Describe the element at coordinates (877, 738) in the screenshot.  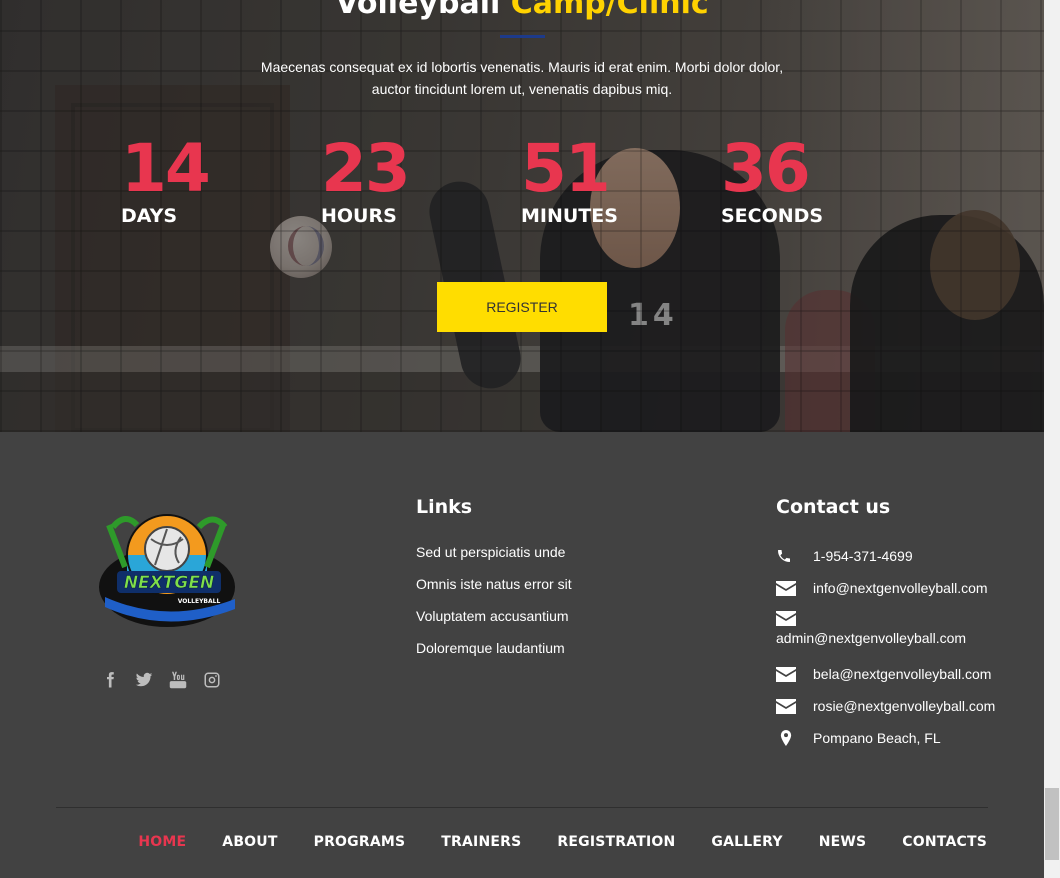
I see `location-text: Pompano Beach, FL` at that location.